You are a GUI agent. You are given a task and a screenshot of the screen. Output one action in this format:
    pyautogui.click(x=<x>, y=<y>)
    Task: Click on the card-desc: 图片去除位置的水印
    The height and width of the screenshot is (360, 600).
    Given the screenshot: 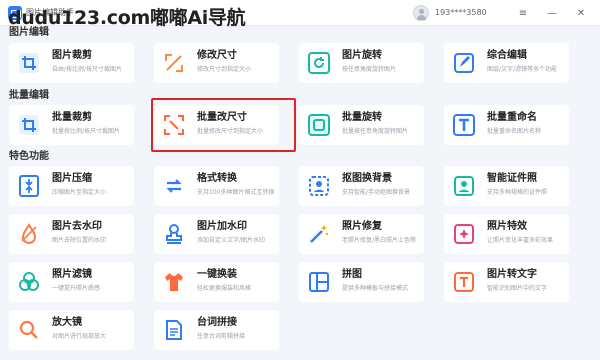 What is the action you would take?
    pyautogui.click(x=79, y=240)
    